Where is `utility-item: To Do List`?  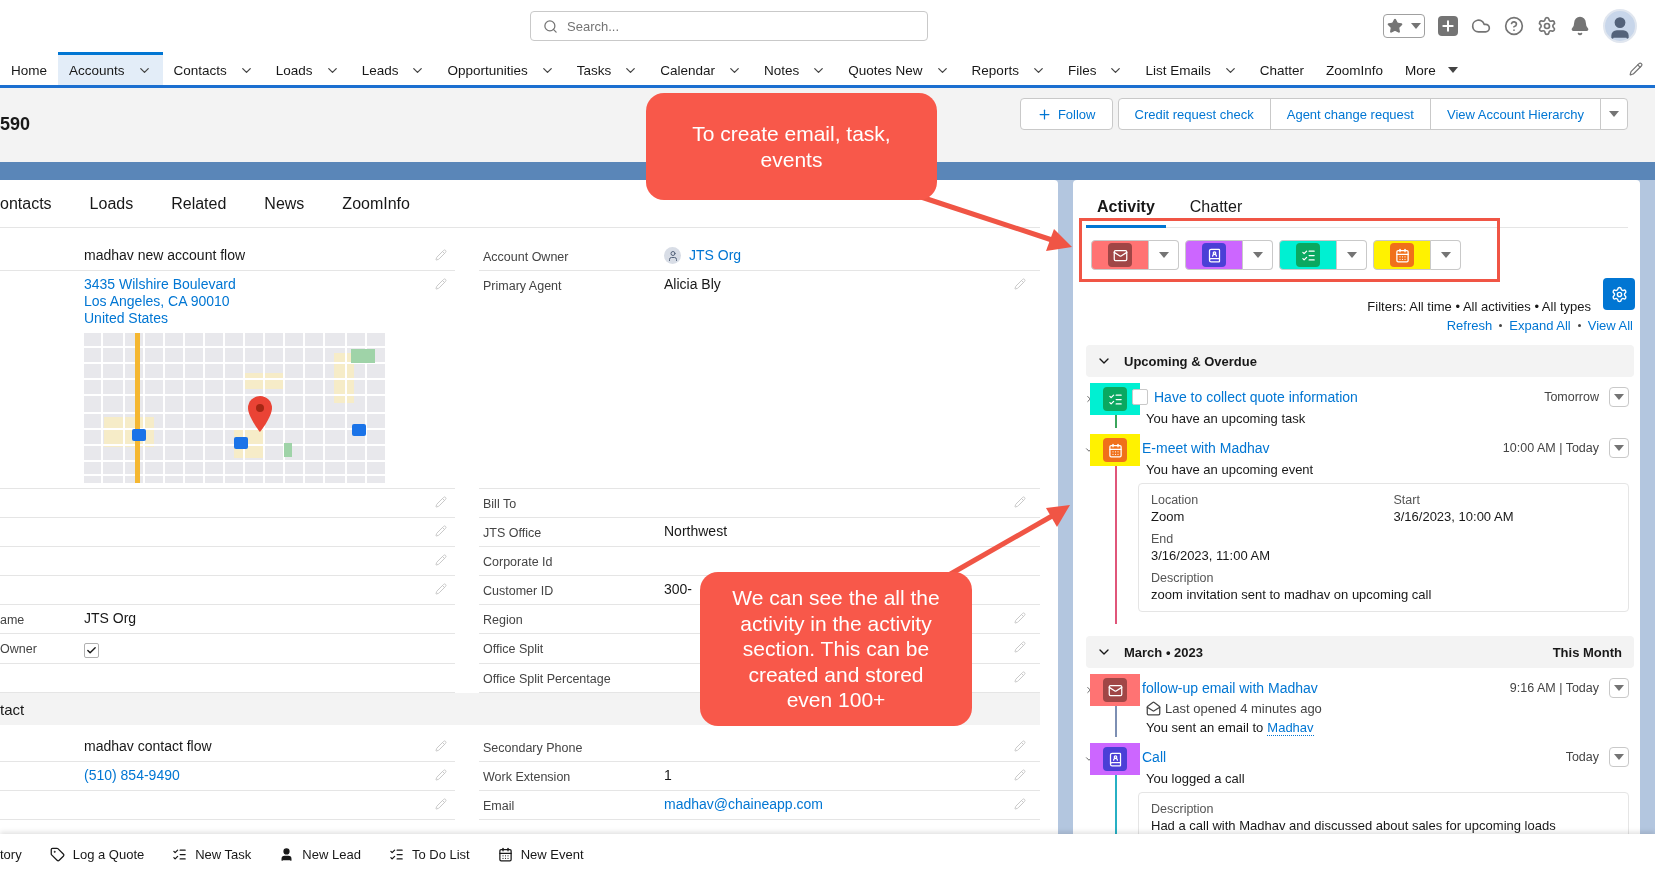 utility-item: To Do List is located at coordinates (429, 854).